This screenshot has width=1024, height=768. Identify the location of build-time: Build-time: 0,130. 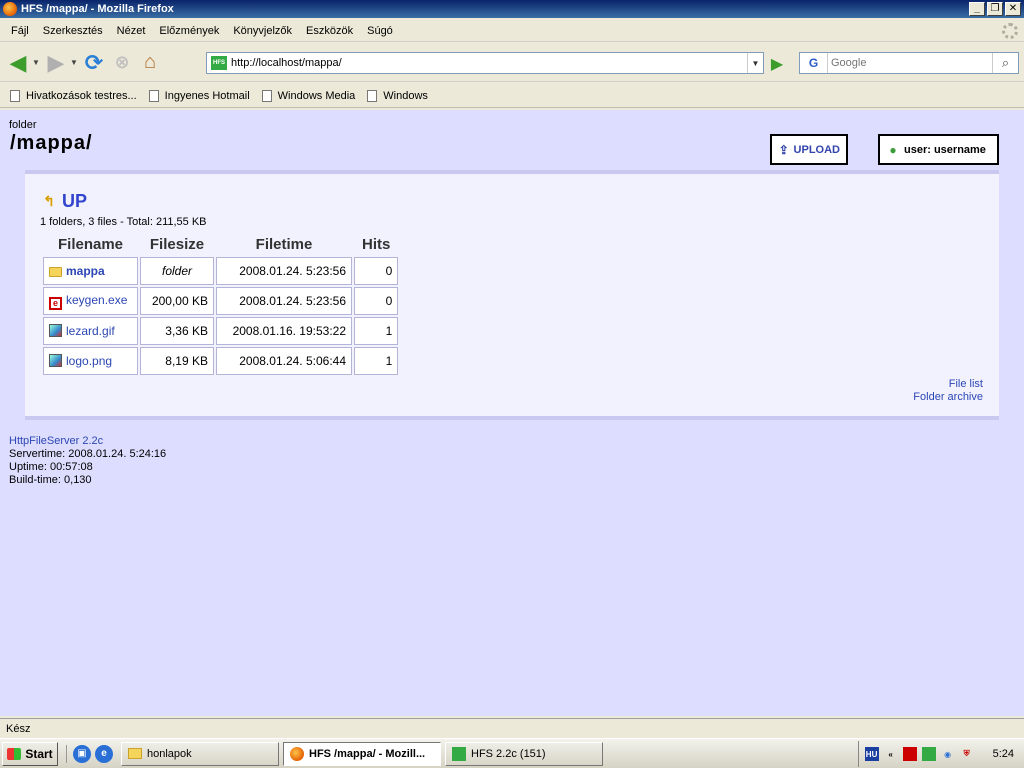
(50, 480).